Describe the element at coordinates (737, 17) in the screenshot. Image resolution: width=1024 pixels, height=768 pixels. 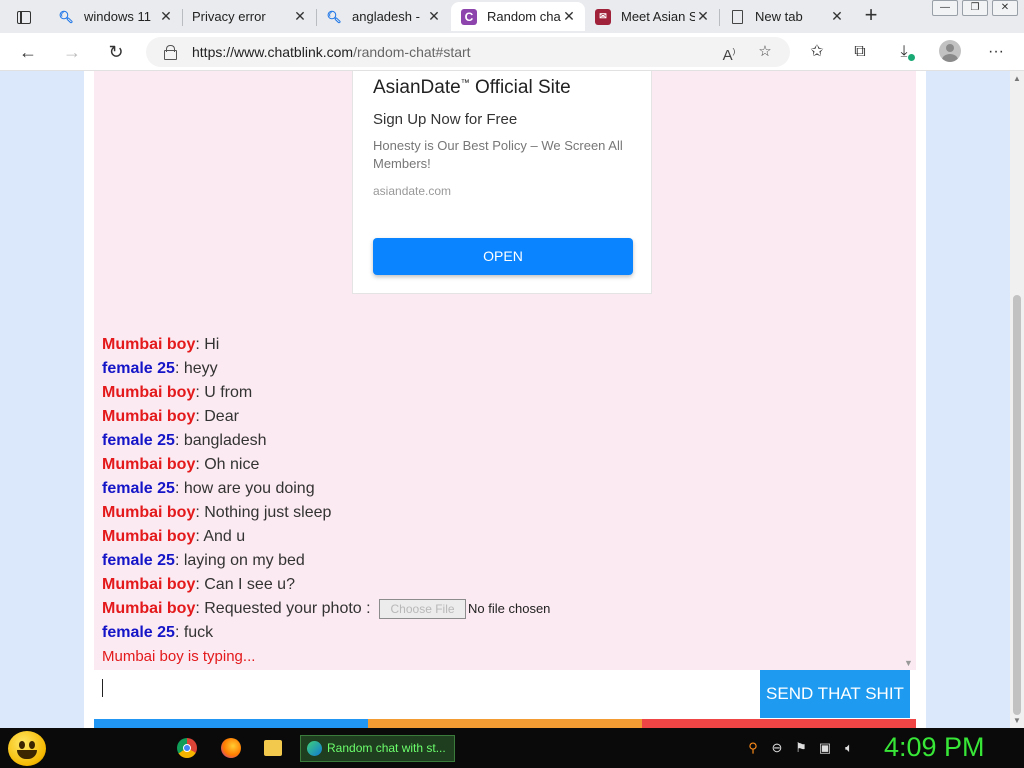
I see `page-icon` at that location.